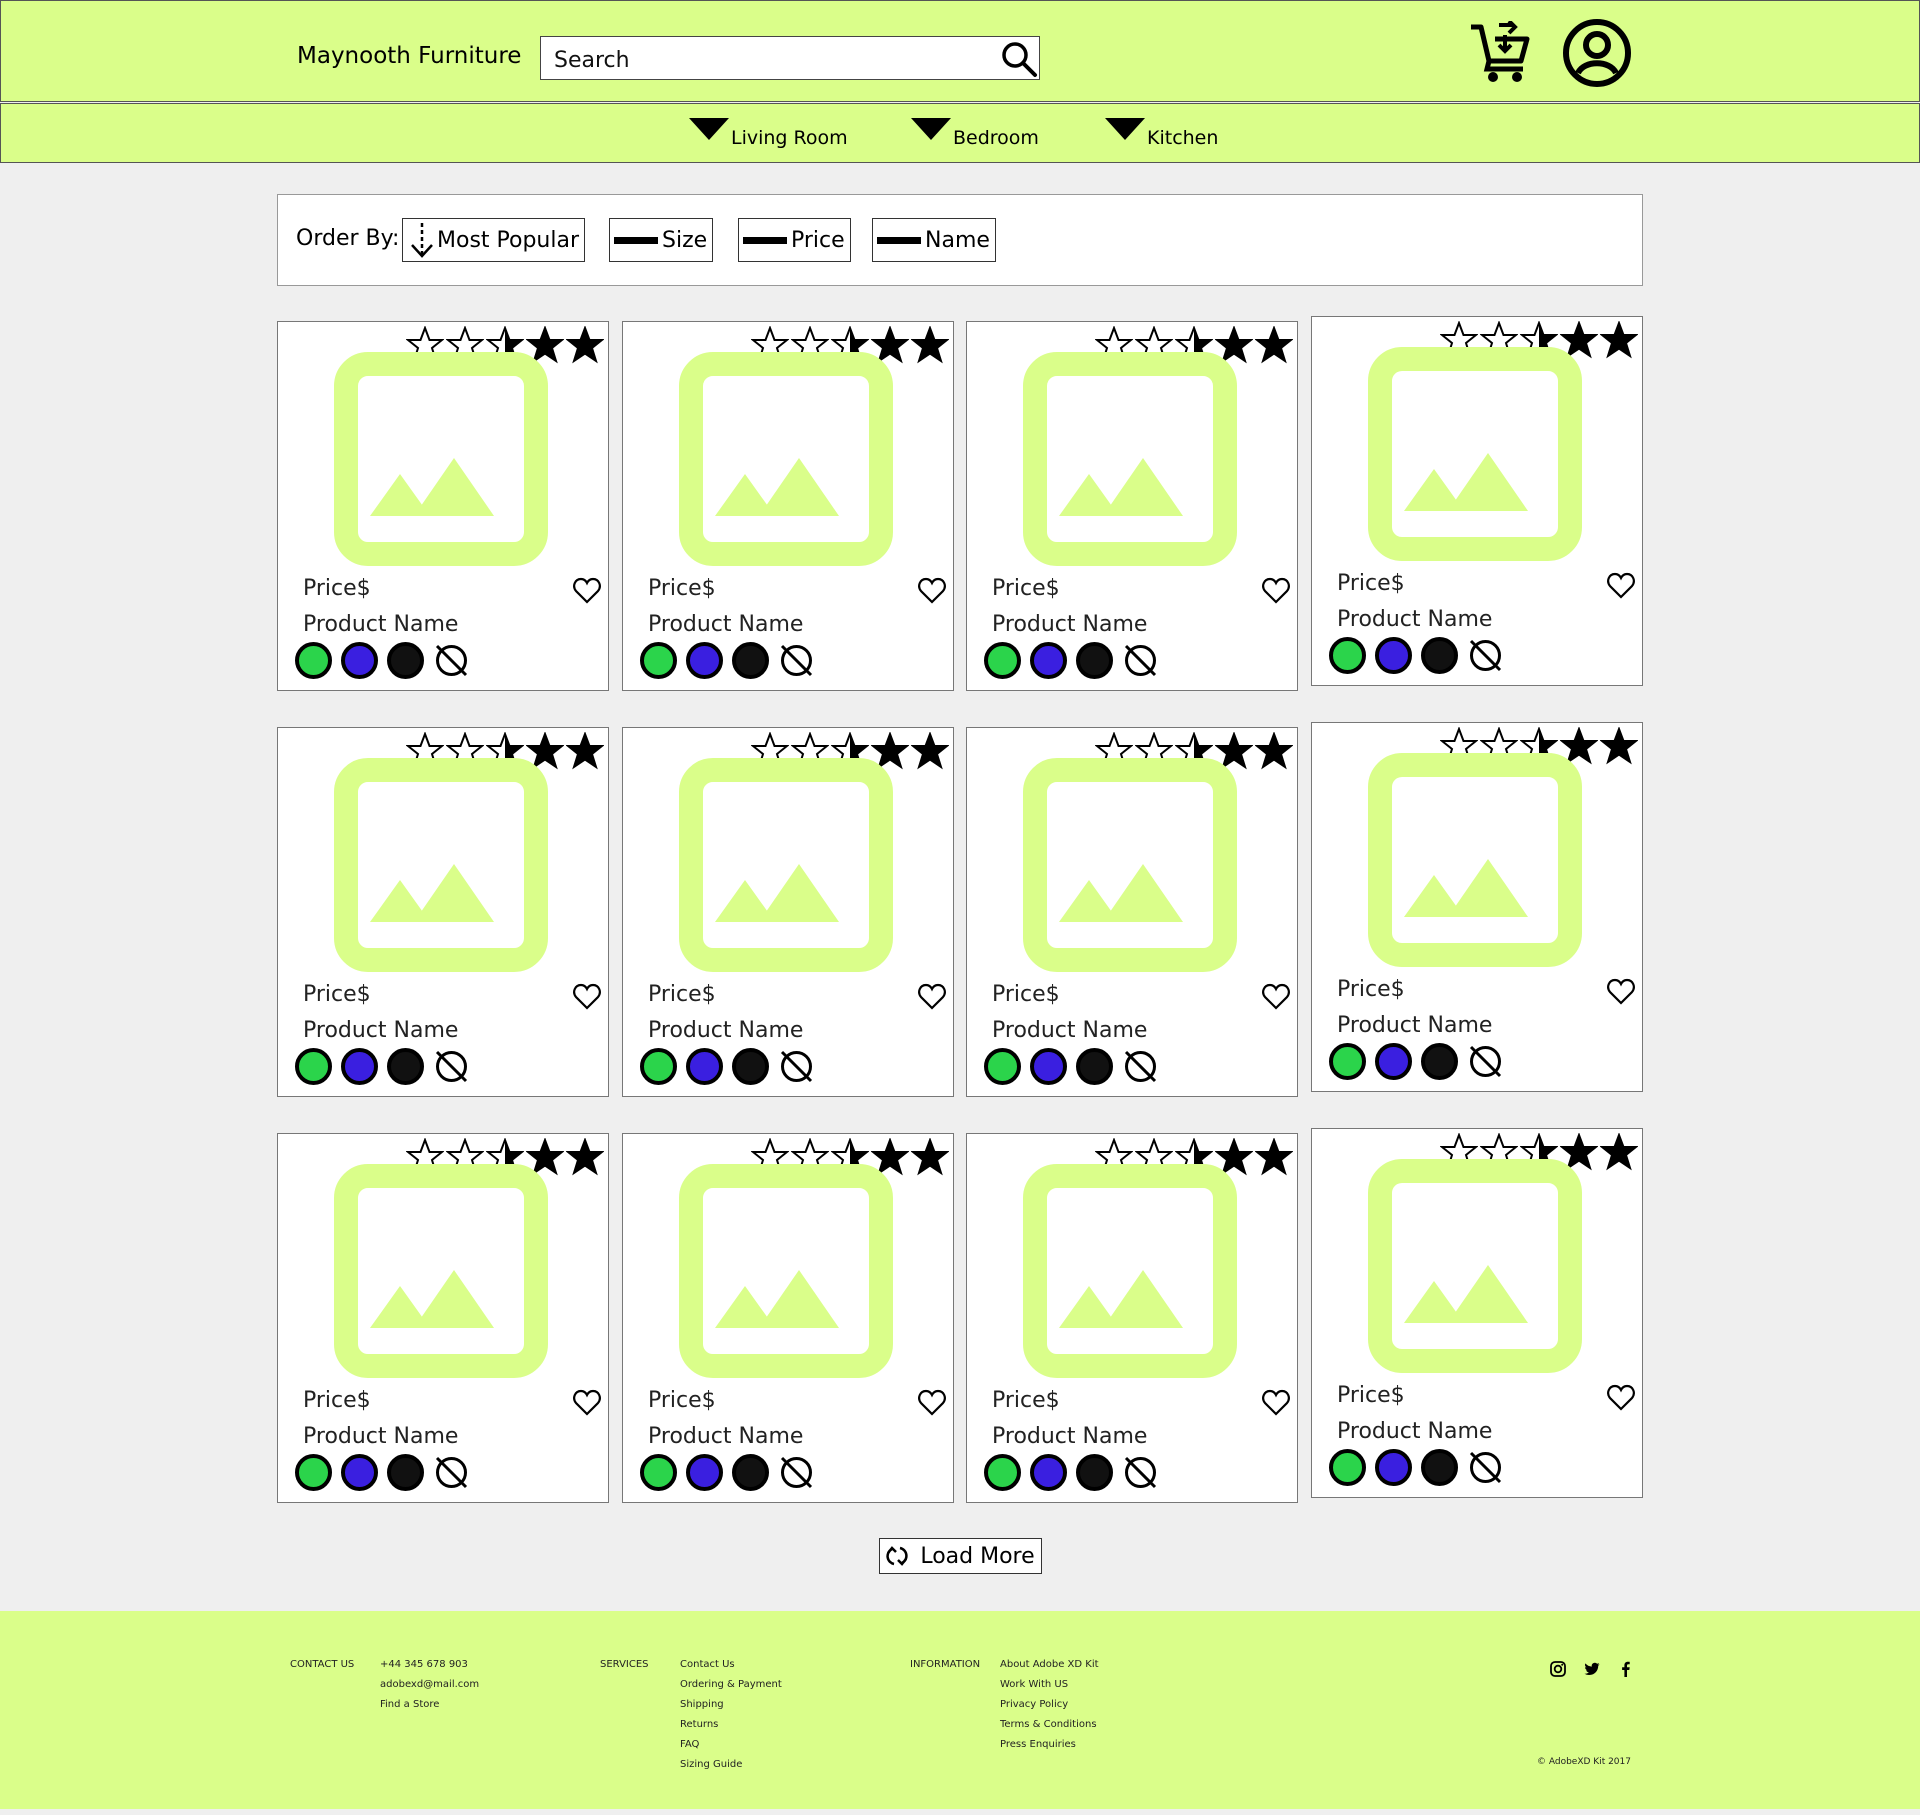 The width and height of the screenshot is (1920, 1815). Describe the element at coordinates (1597, 53) in the screenshot. I see `account-icon` at that location.